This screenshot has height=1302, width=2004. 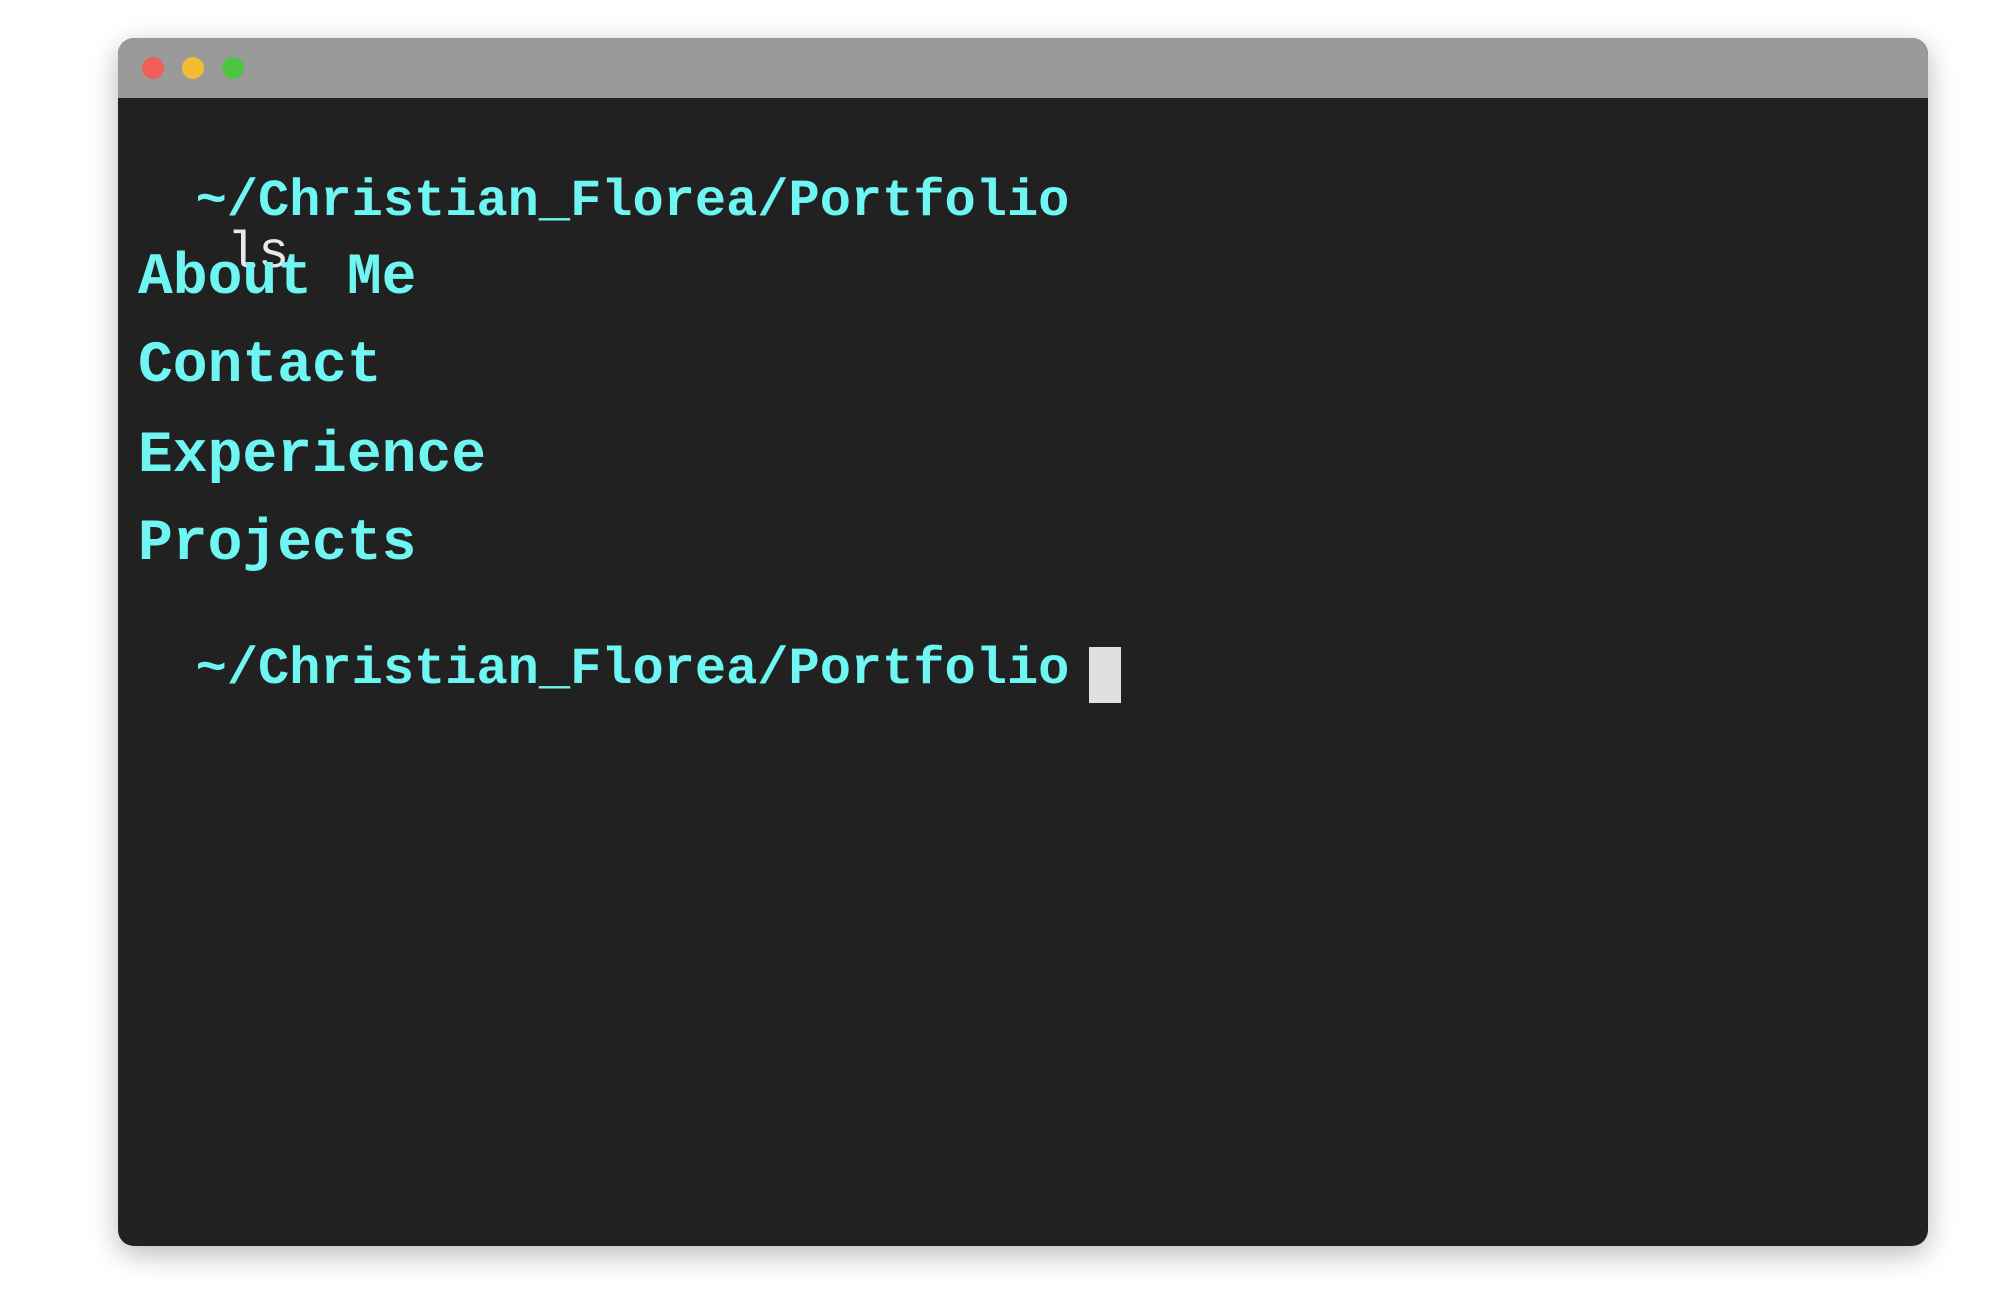 What do you see at coordinates (1105, 674) in the screenshot?
I see `text-cursor` at bounding box center [1105, 674].